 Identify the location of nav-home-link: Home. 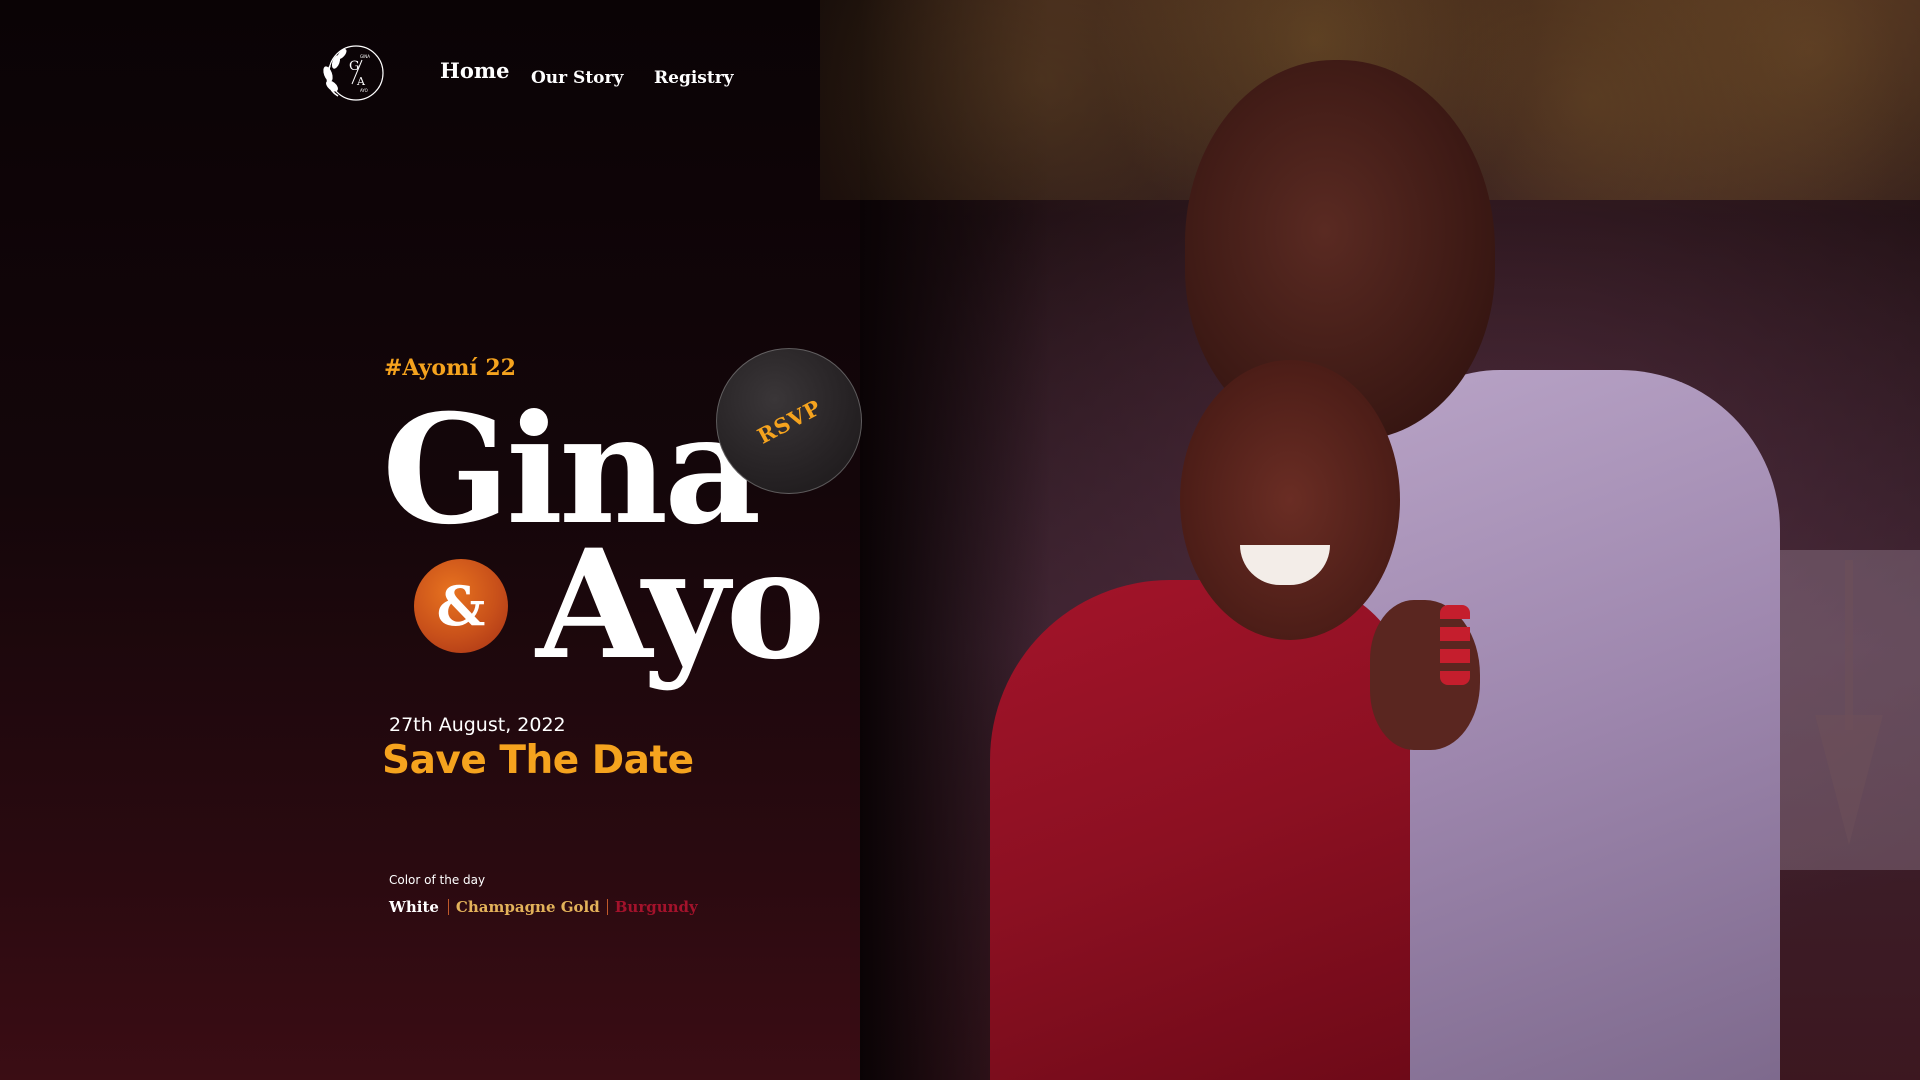
(474, 70).